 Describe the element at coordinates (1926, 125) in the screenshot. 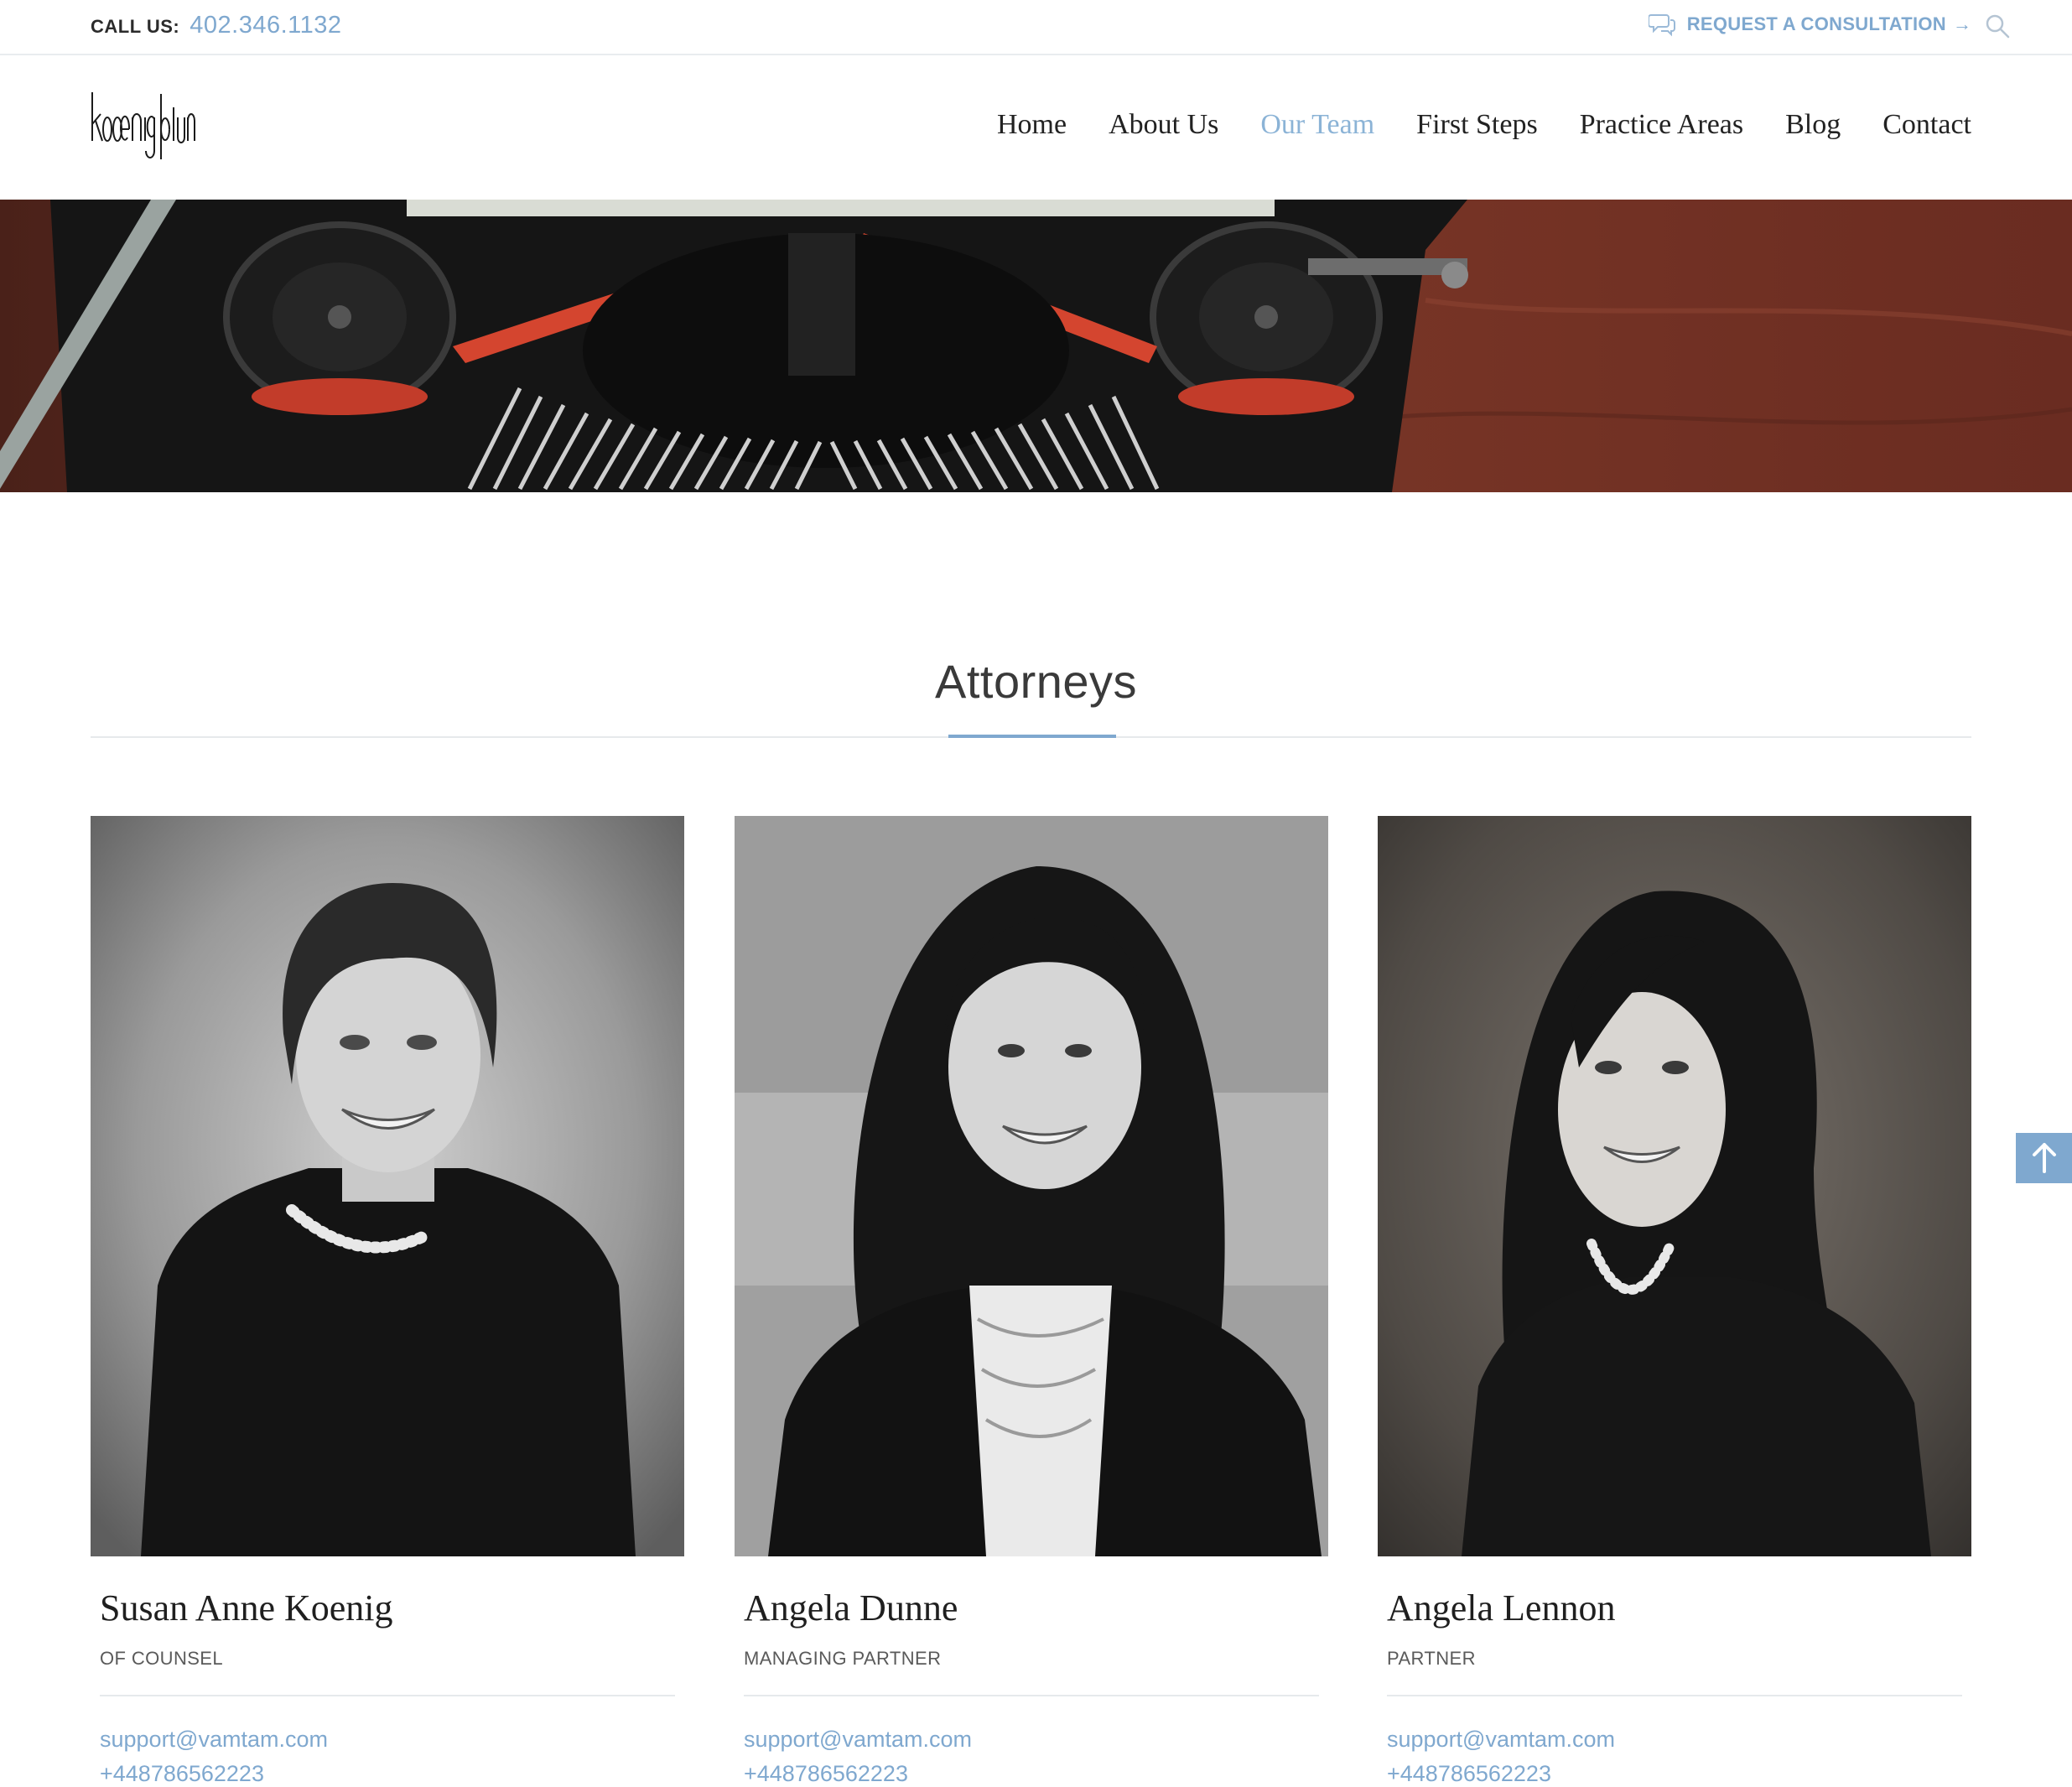

I see `nav-contact: Contact` at that location.